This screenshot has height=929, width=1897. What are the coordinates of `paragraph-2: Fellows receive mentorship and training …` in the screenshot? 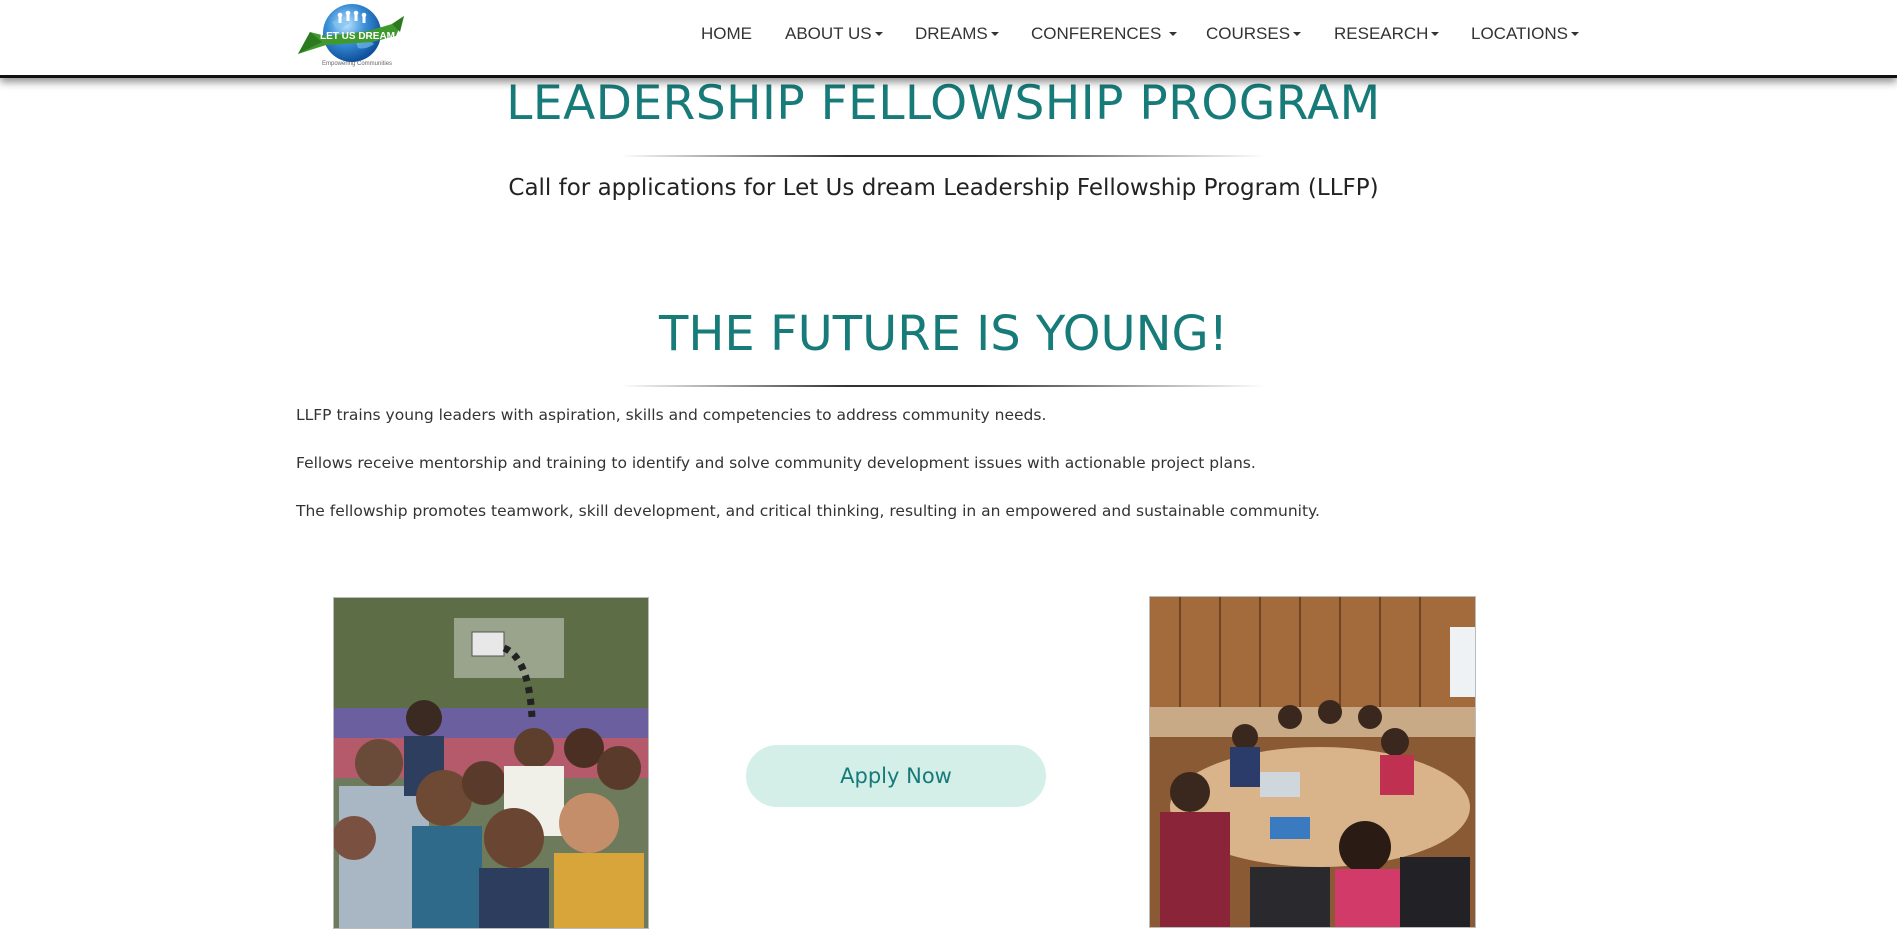 It's located at (776, 463).